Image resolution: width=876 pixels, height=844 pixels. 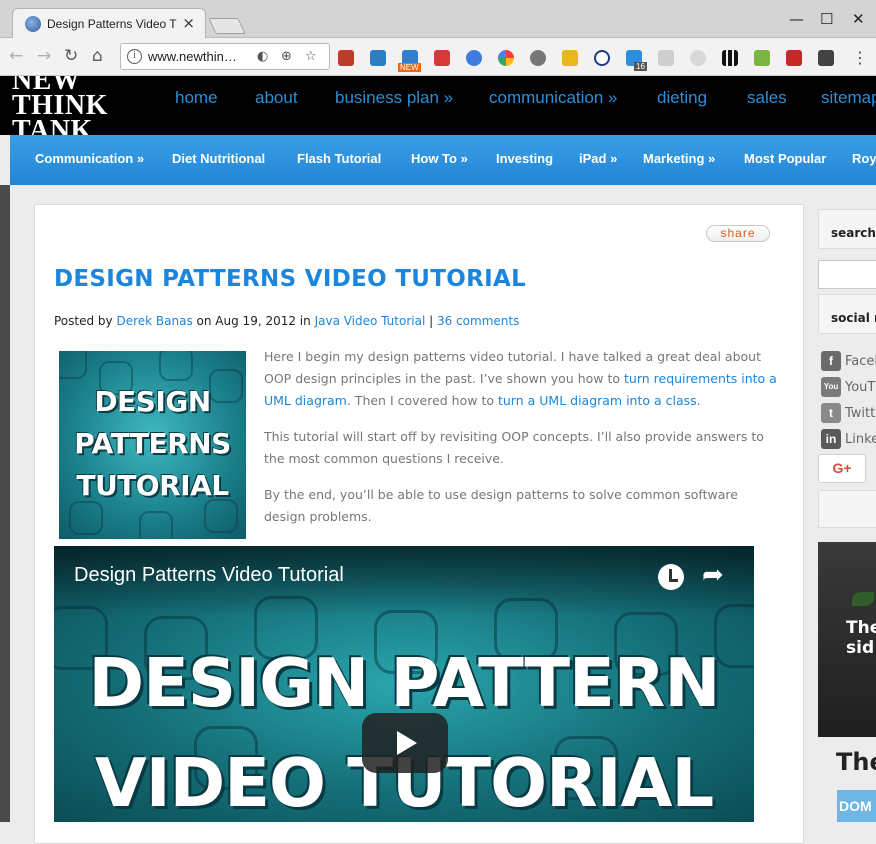 I want to click on social-widget-header: social n, so click(x=847, y=314).